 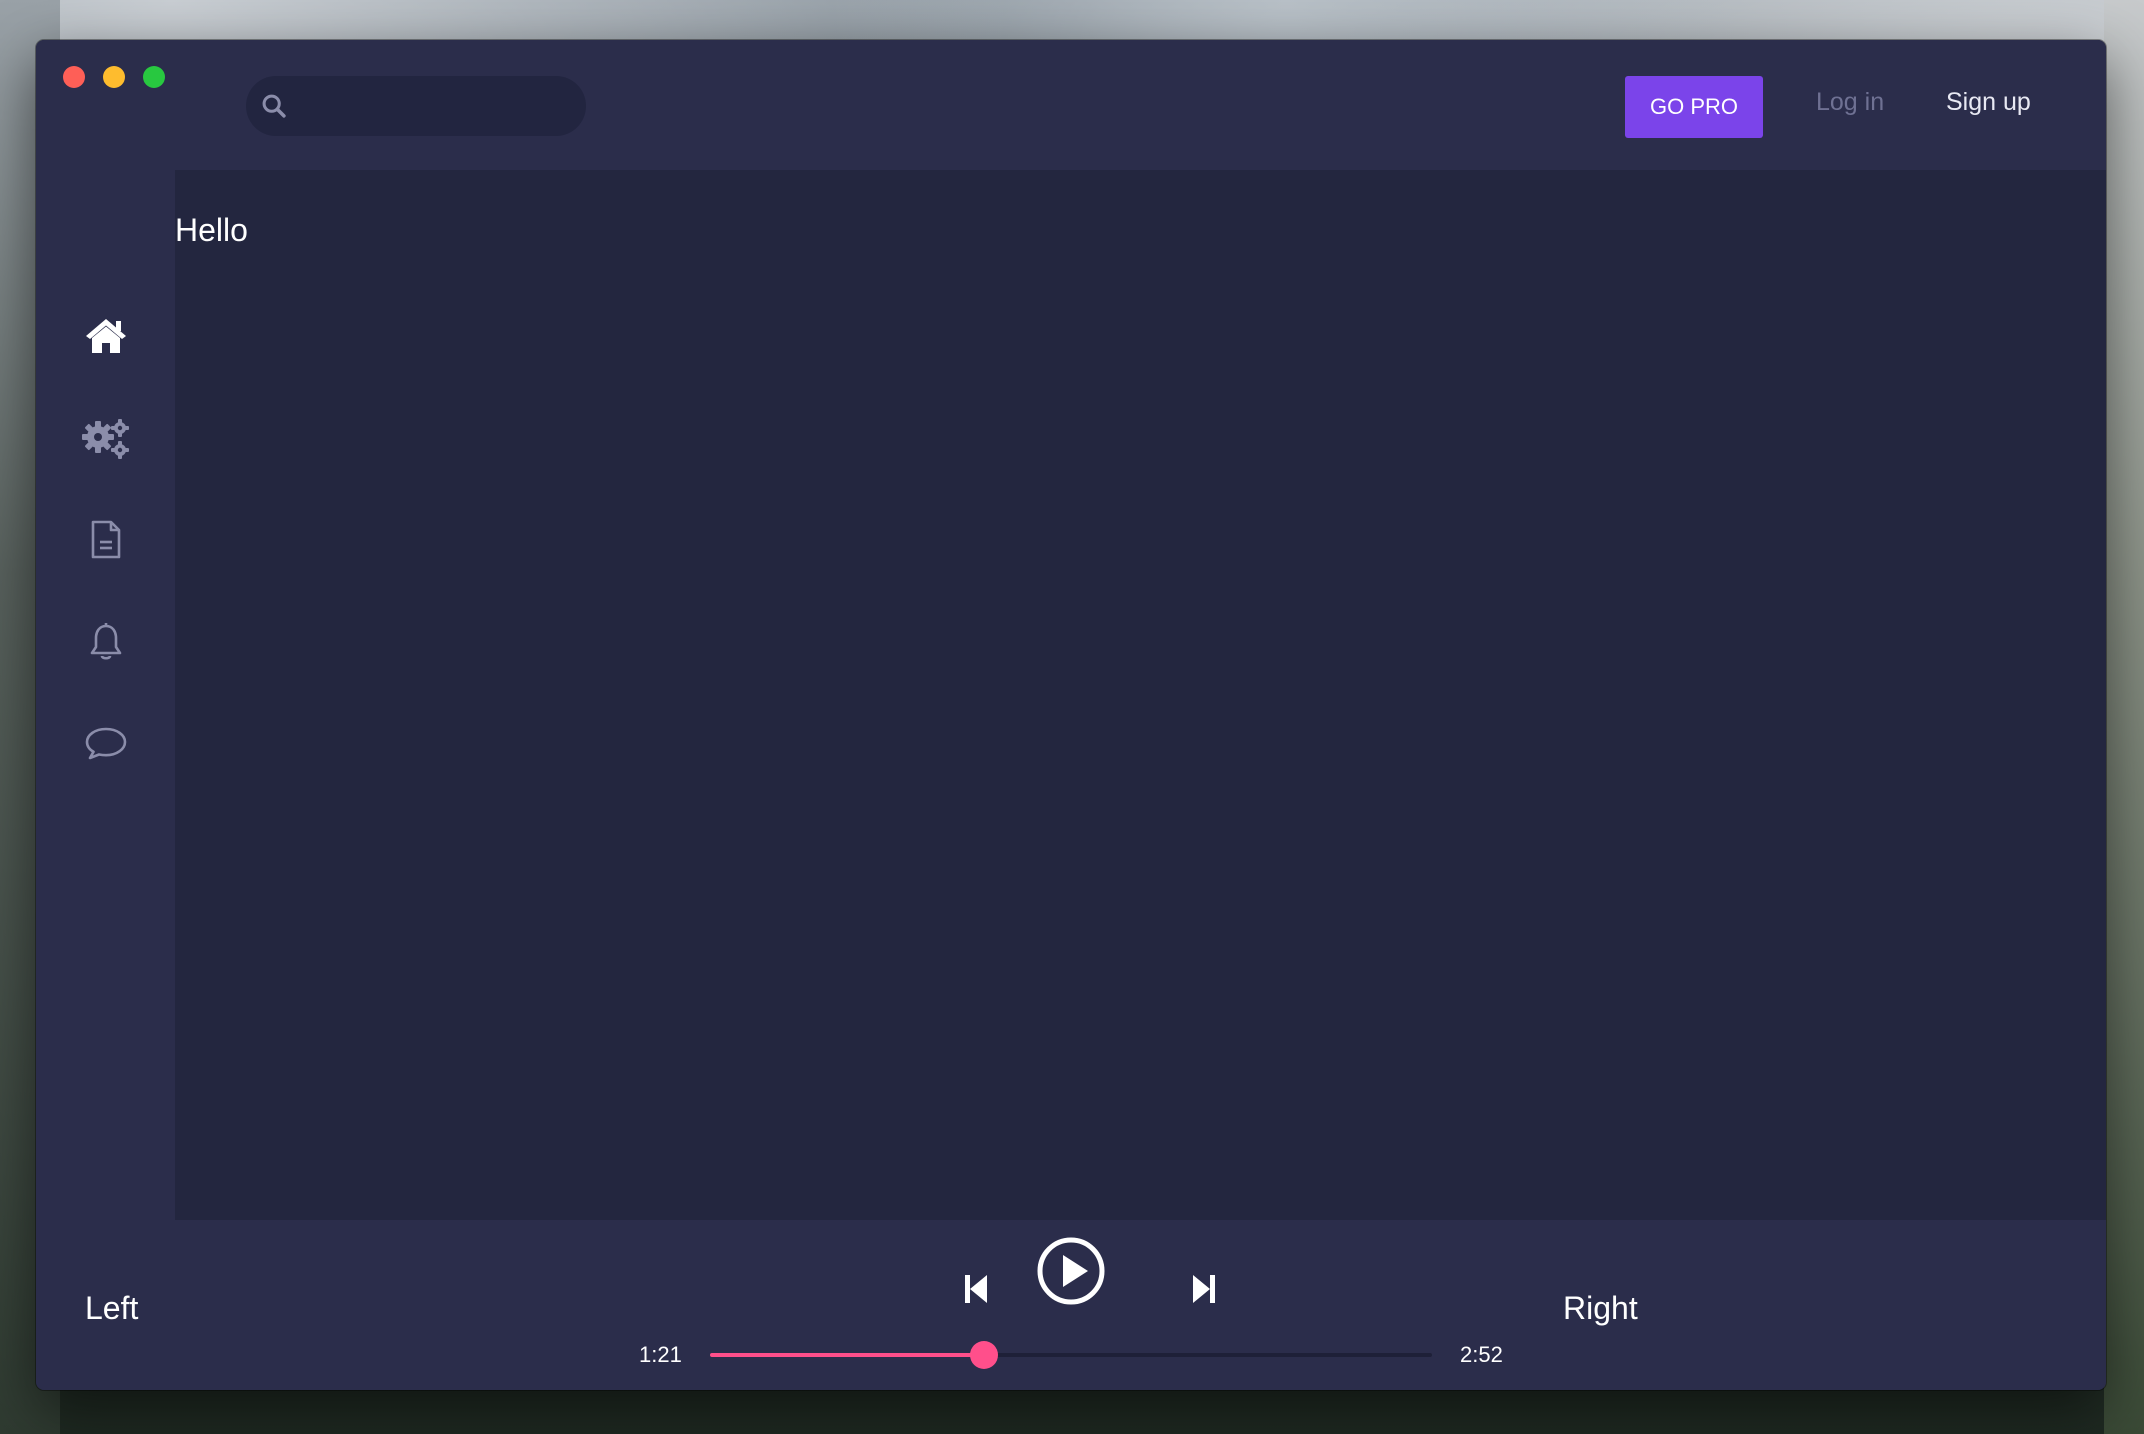 I want to click on previous-track-button, so click(x=976, y=1291).